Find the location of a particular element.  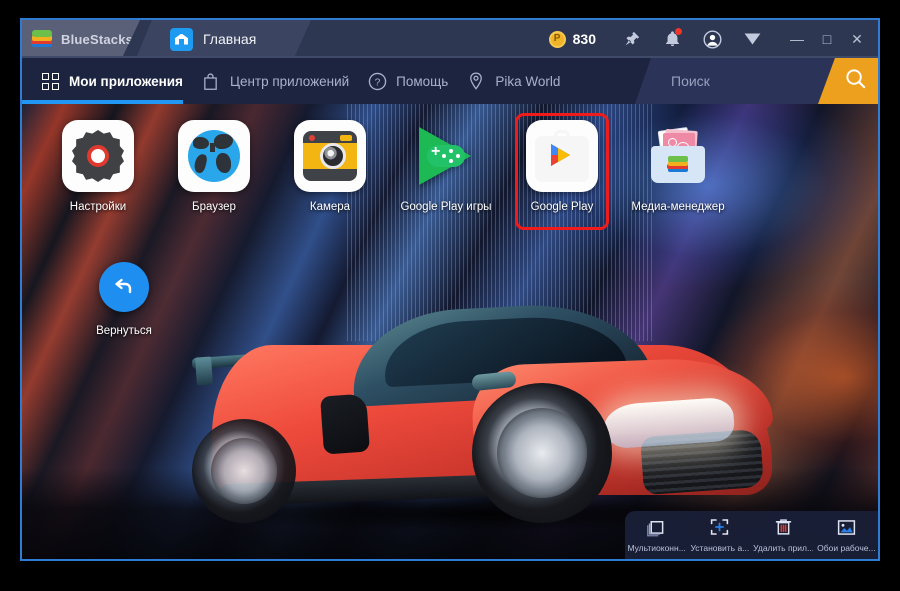

nav-item-pika-world: Pika World is located at coordinates (504, 81).